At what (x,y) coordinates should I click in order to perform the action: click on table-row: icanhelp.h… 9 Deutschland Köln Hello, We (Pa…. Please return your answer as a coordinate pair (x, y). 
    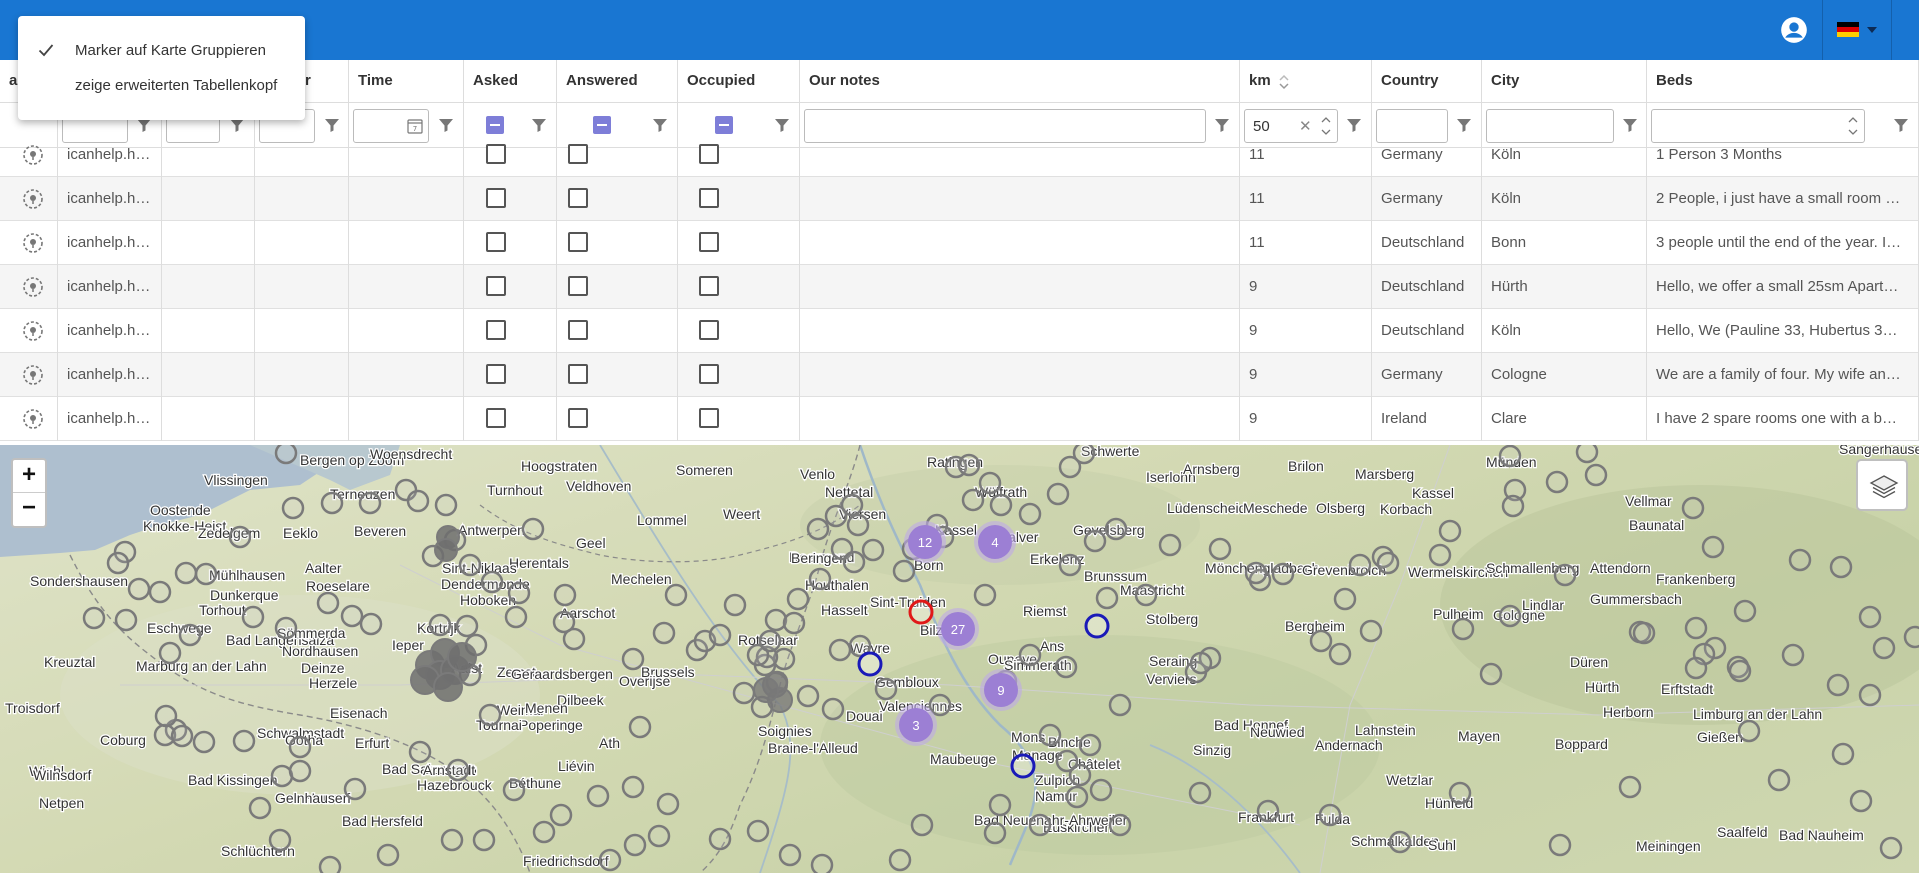
    Looking at the image, I should click on (959, 331).